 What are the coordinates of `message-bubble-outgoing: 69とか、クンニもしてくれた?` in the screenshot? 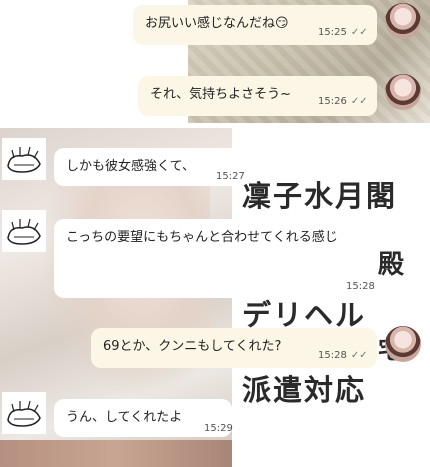 It's located at (234, 348).